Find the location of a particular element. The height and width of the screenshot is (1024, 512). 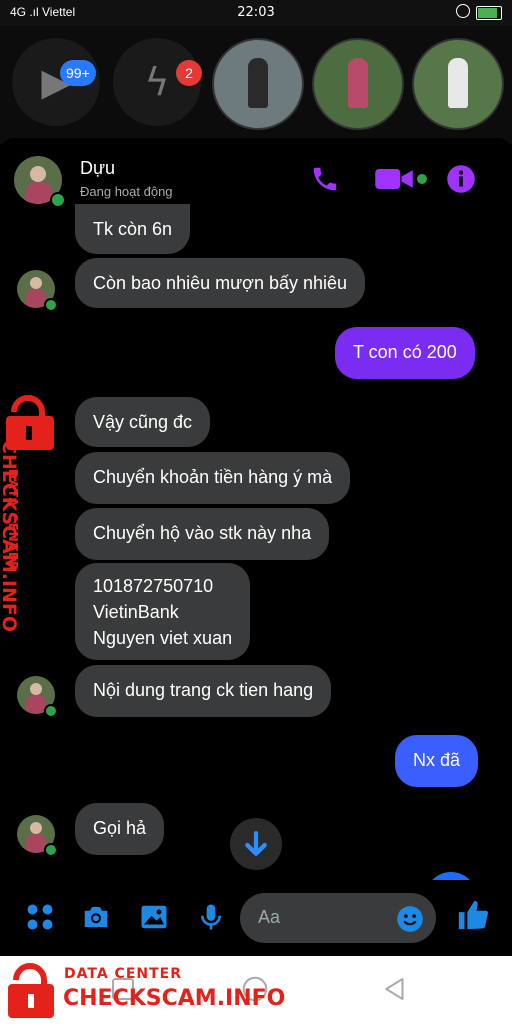

emoji-icon is located at coordinates (410, 919).